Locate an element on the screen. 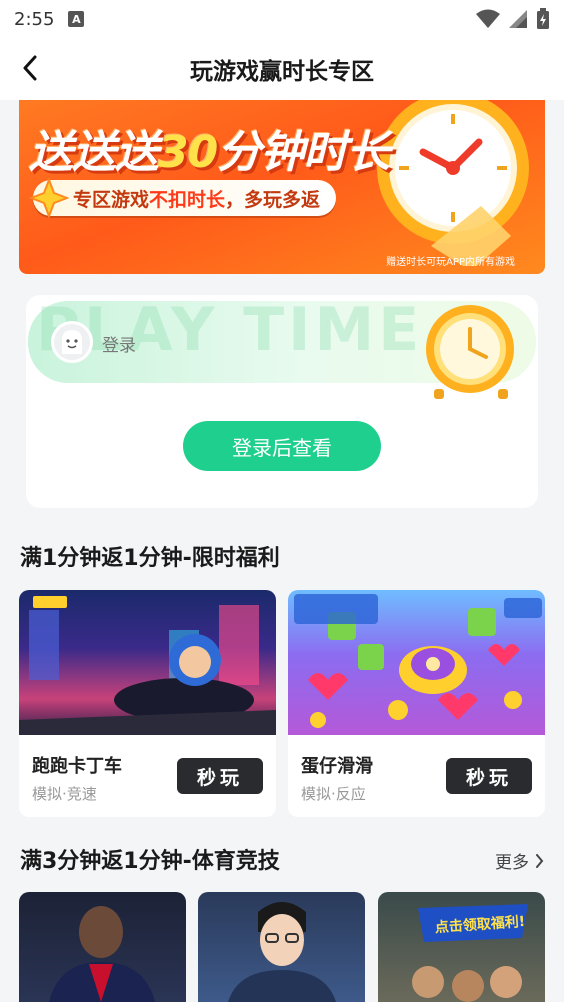 This screenshot has width=564, height=1002. star-icon is located at coordinates (49, 198).